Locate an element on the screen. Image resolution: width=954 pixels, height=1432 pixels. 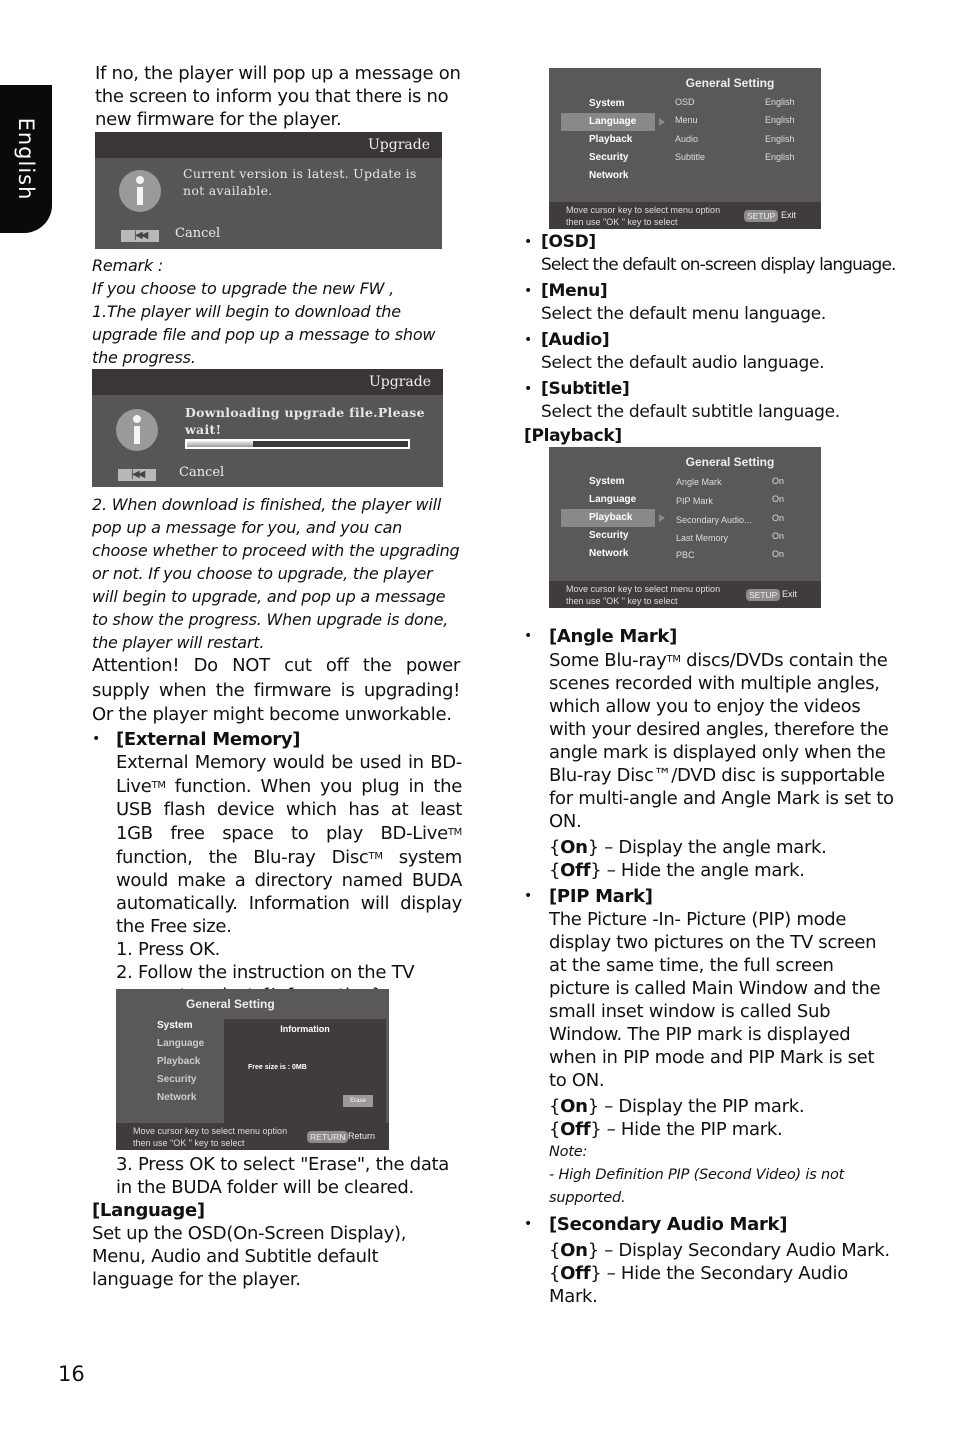
option-audio: Audio is located at coordinates (686, 139).